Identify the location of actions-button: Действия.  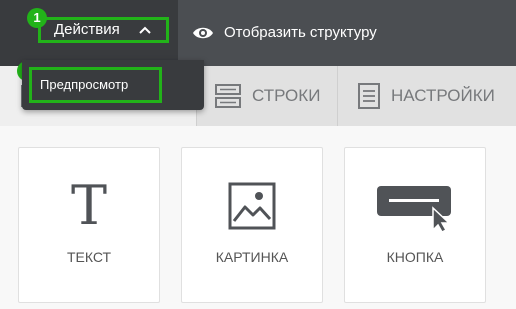
(103, 30).